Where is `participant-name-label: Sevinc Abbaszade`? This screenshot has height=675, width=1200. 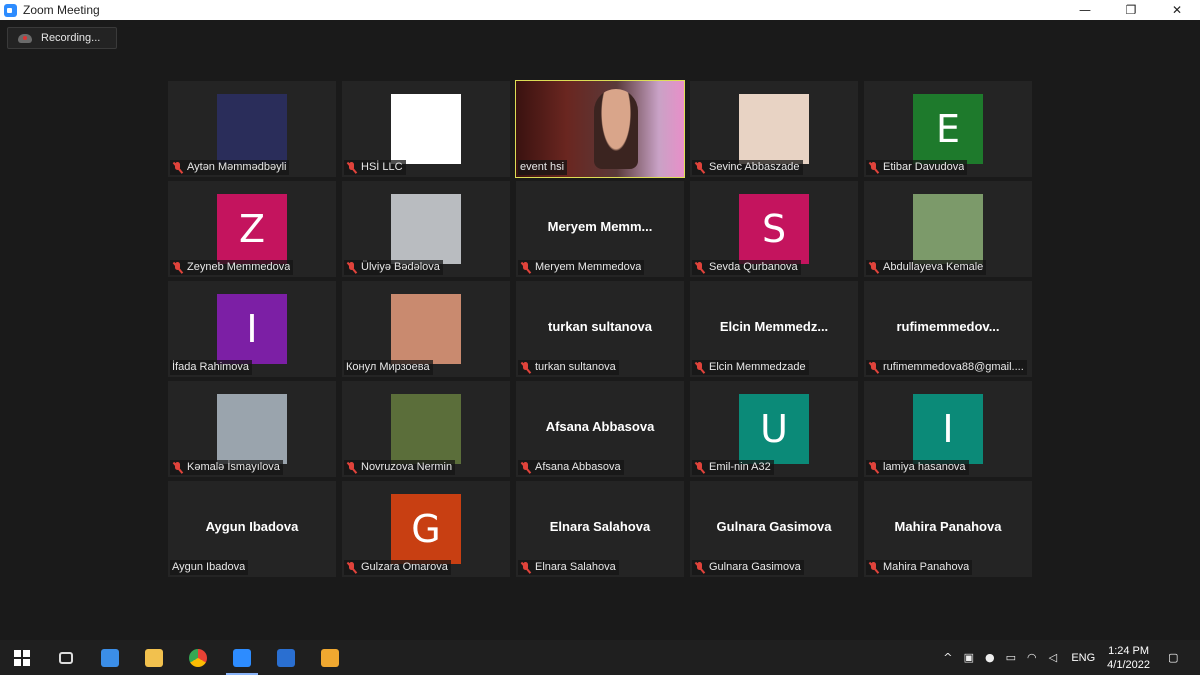
participant-name-label: Sevinc Abbaszade is located at coordinates (747, 167).